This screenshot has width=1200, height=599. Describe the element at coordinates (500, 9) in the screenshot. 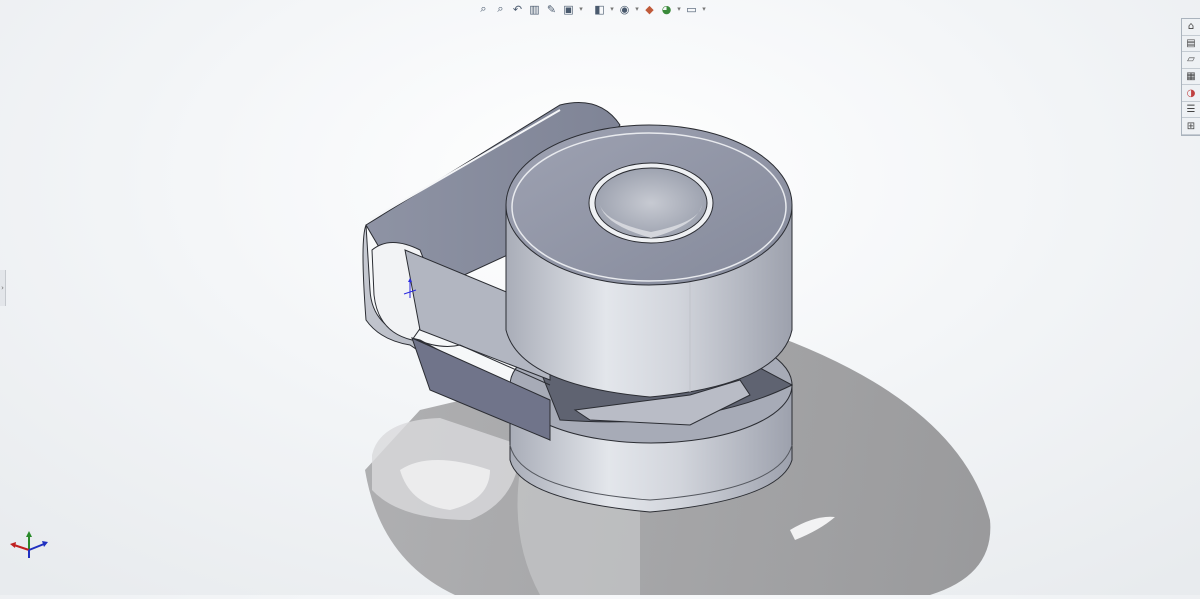

I see `zoom-to-area-icon: ⌕` at that location.